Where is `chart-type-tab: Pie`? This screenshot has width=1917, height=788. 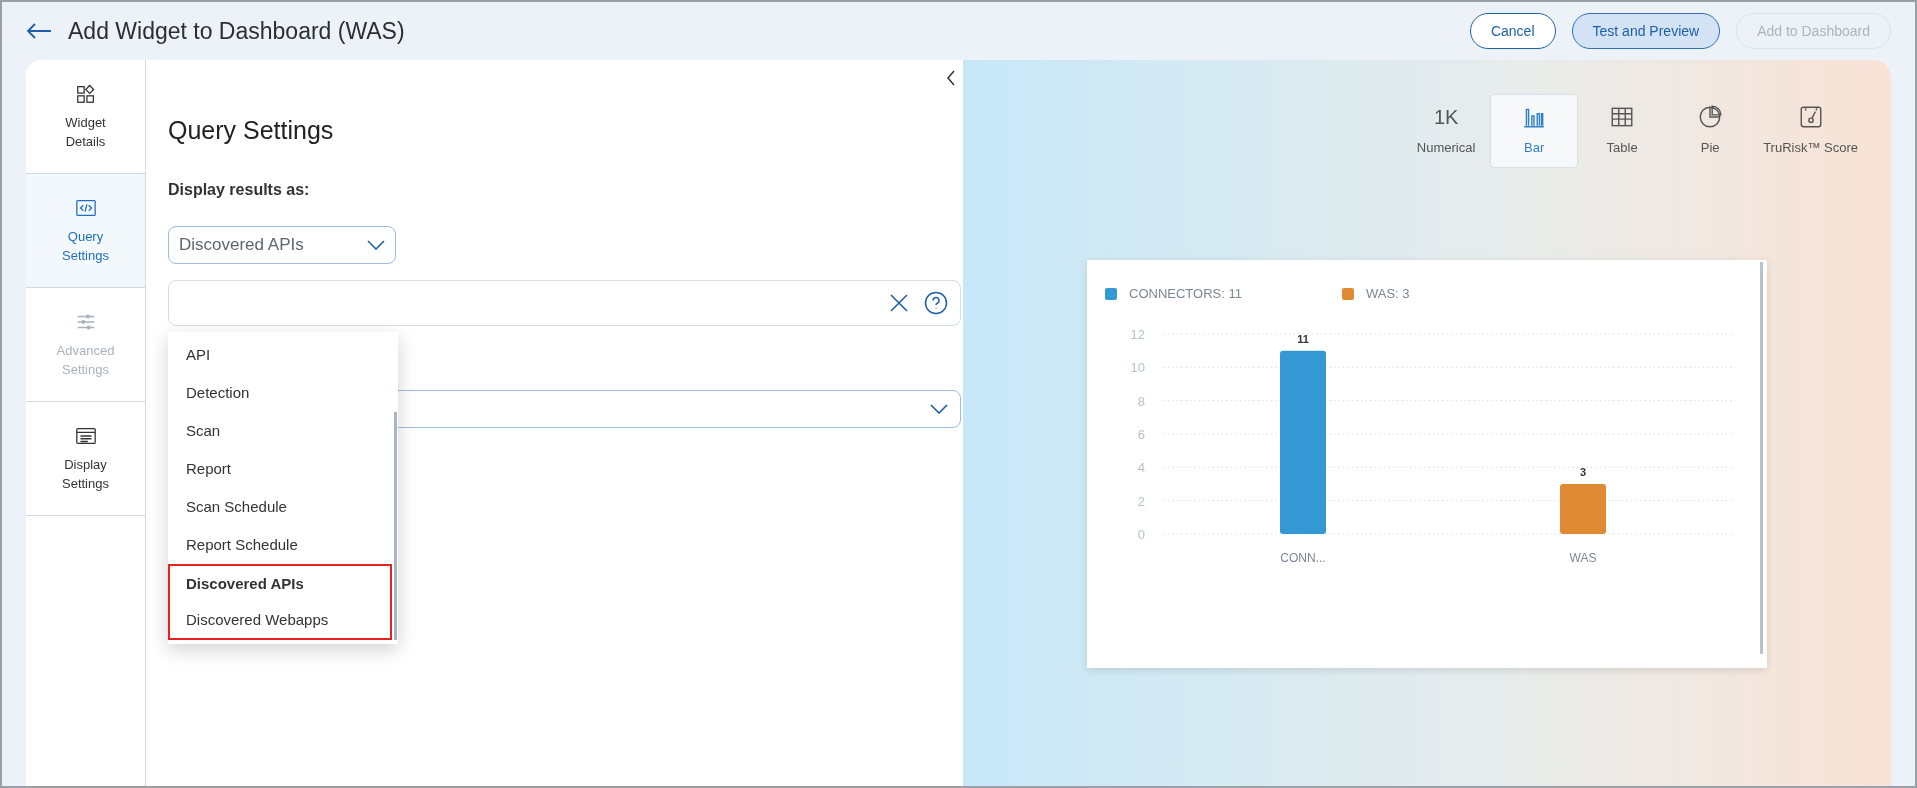
chart-type-tab: Pie is located at coordinates (1710, 131).